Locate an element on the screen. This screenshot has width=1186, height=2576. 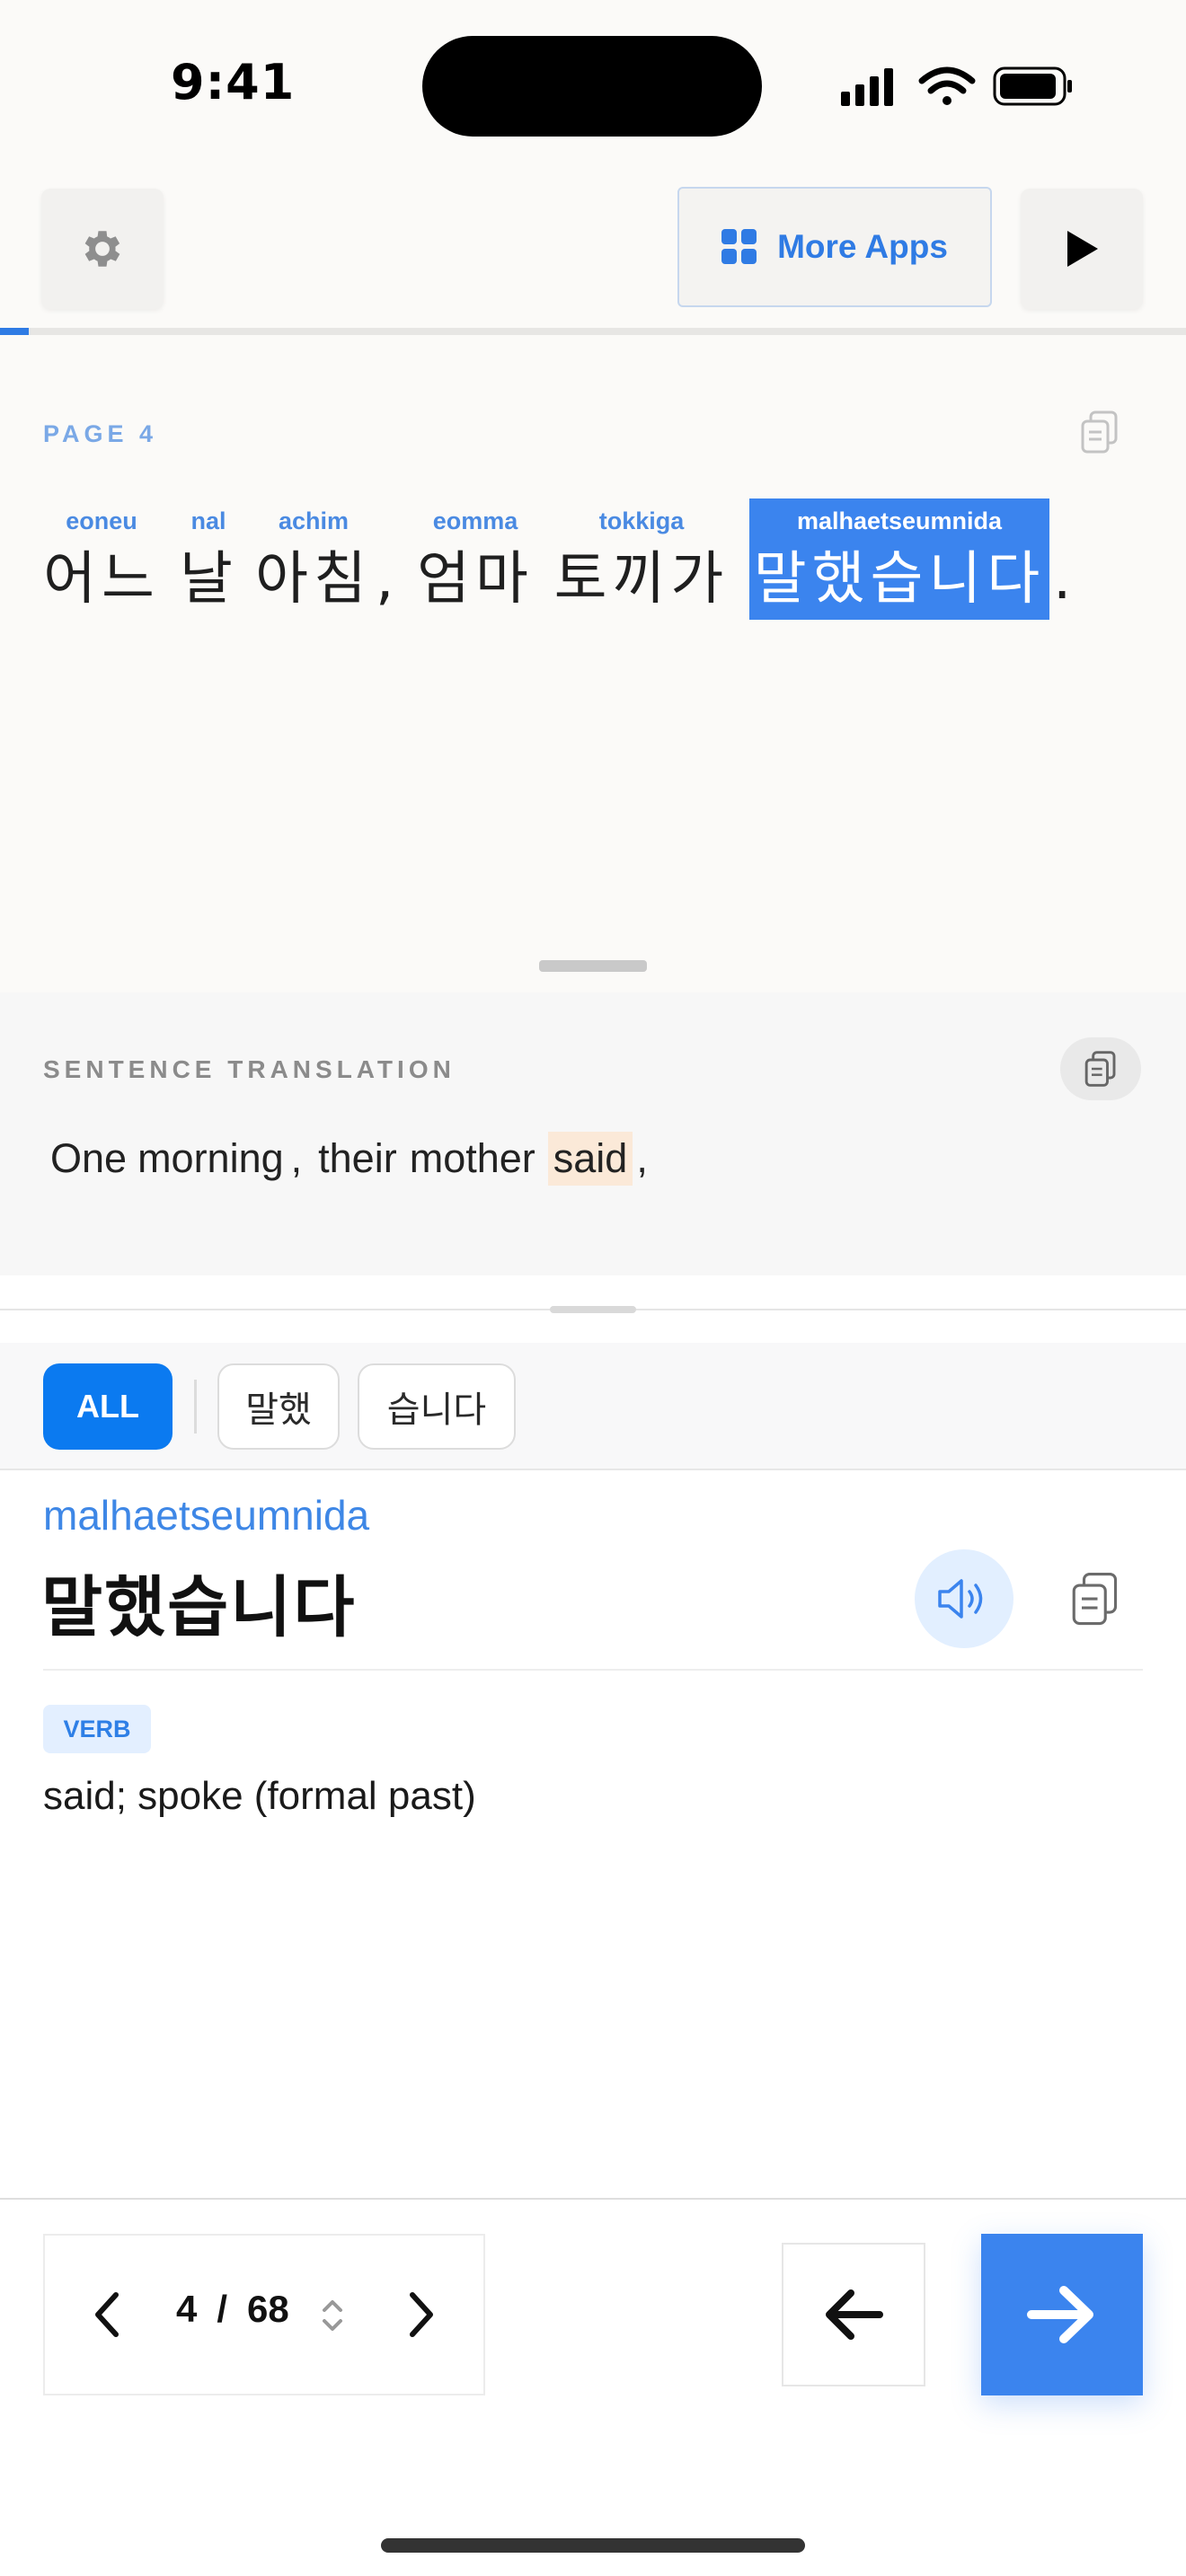
total-pages: 68 is located at coordinates (268, 2309).